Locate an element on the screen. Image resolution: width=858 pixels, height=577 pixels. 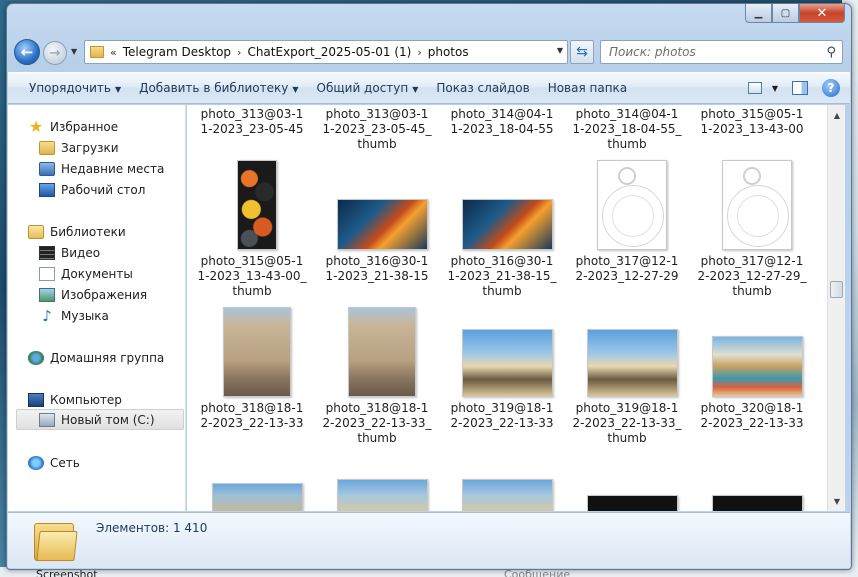
file-item: photo_315@05-1 1-2023_13-43-00 is located at coordinates (752, 122).